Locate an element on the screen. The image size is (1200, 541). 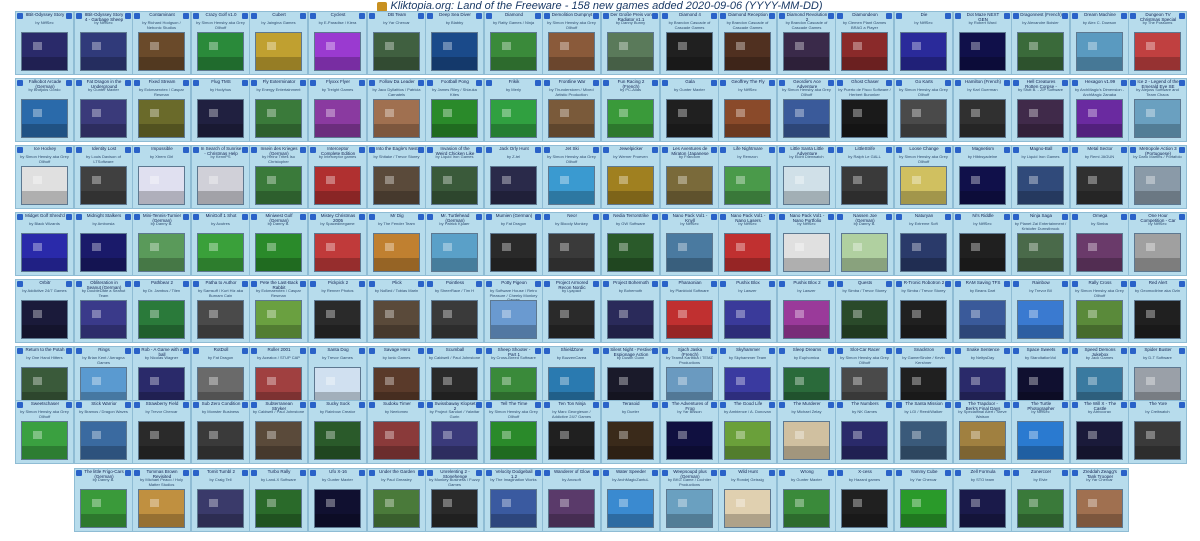
game-card: Hamilton (French) by Karl Guerman is located at coordinates (982, 110).